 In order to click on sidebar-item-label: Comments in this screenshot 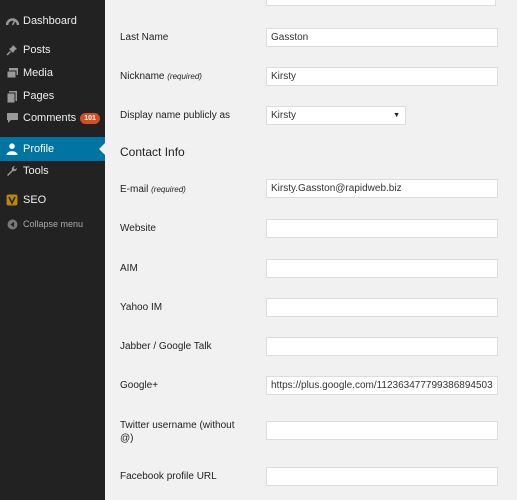, I will do `click(50, 118)`.